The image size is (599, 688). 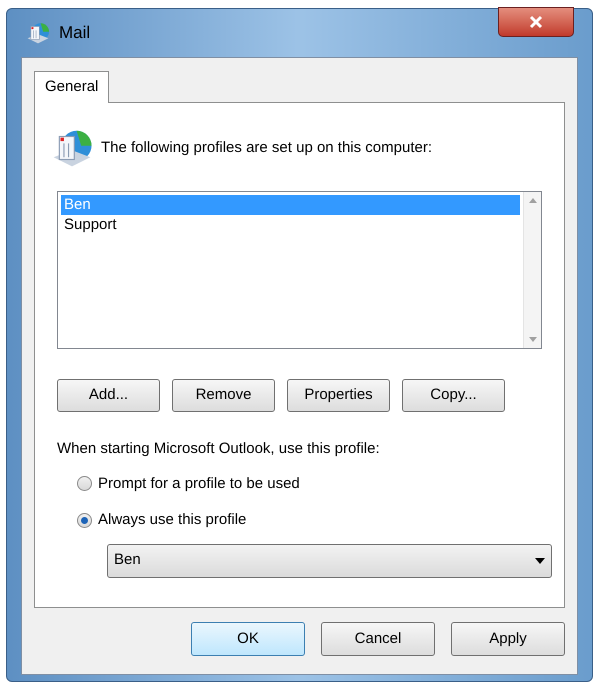 What do you see at coordinates (74, 33) in the screenshot?
I see `window-title: Mail` at bounding box center [74, 33].